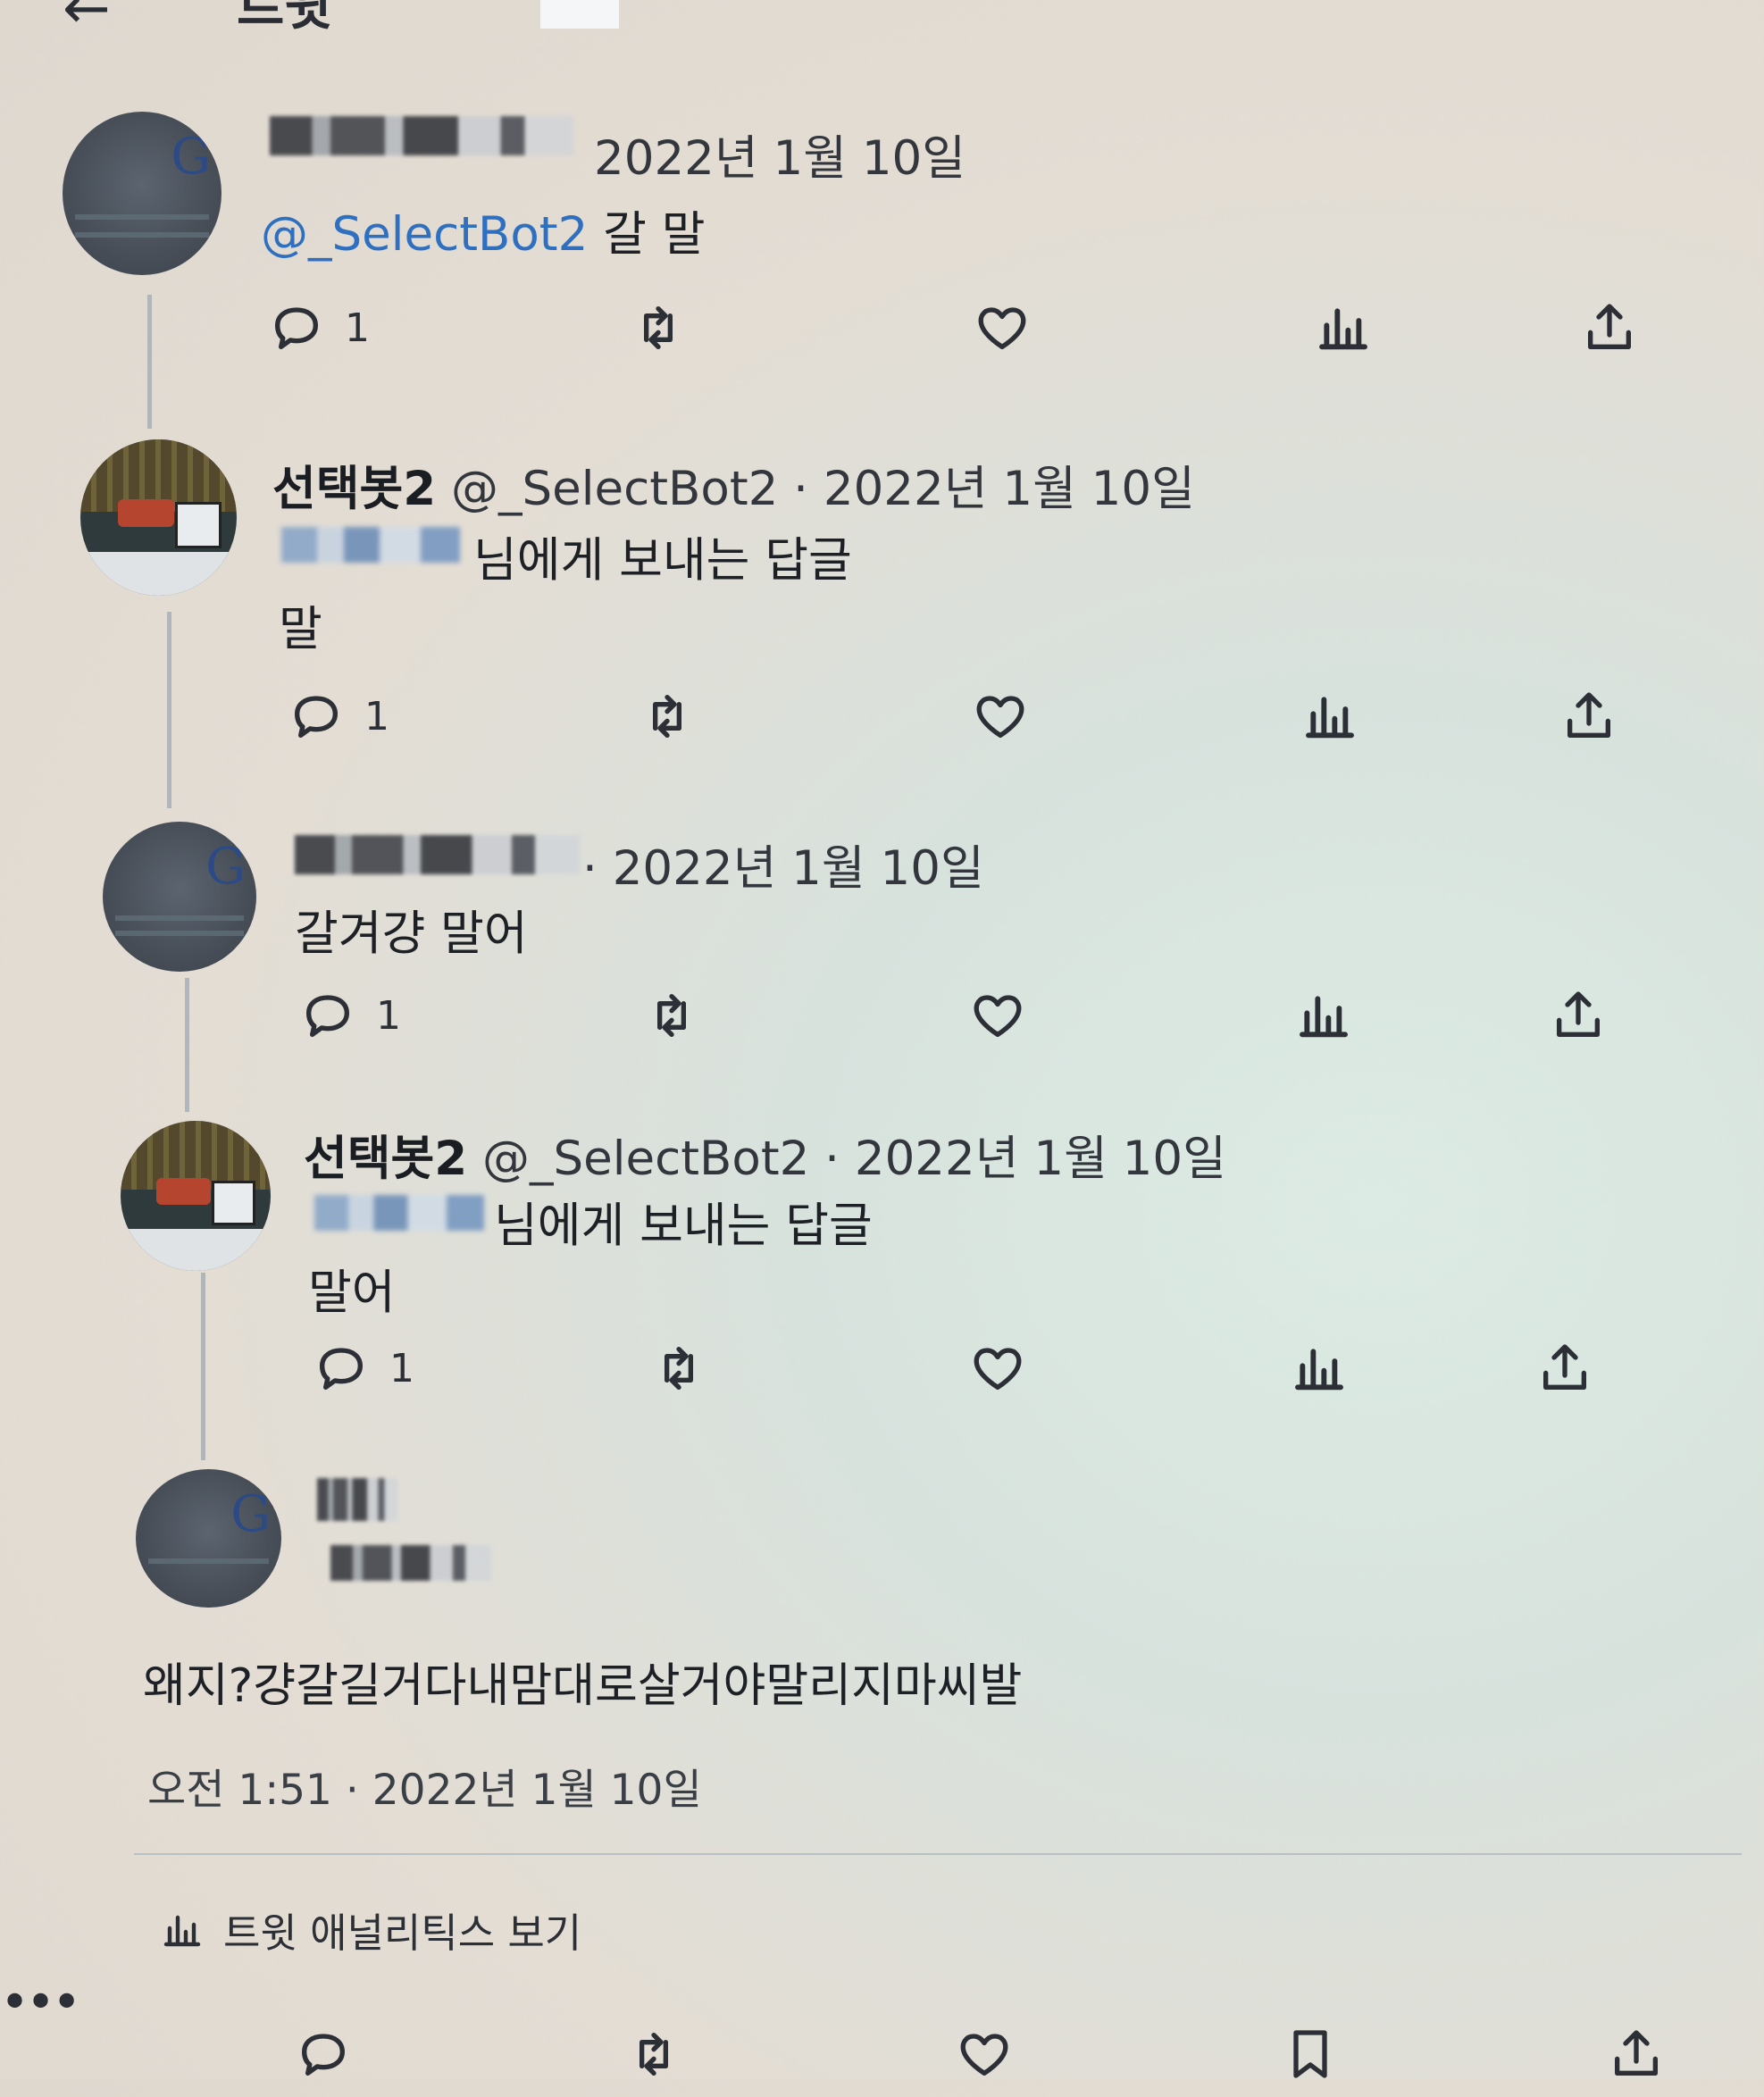 Image resolution: width=1764 pixels, height=2097 pixels. I want to click on mention-link: @_SelectBot2, so click(424, 234).